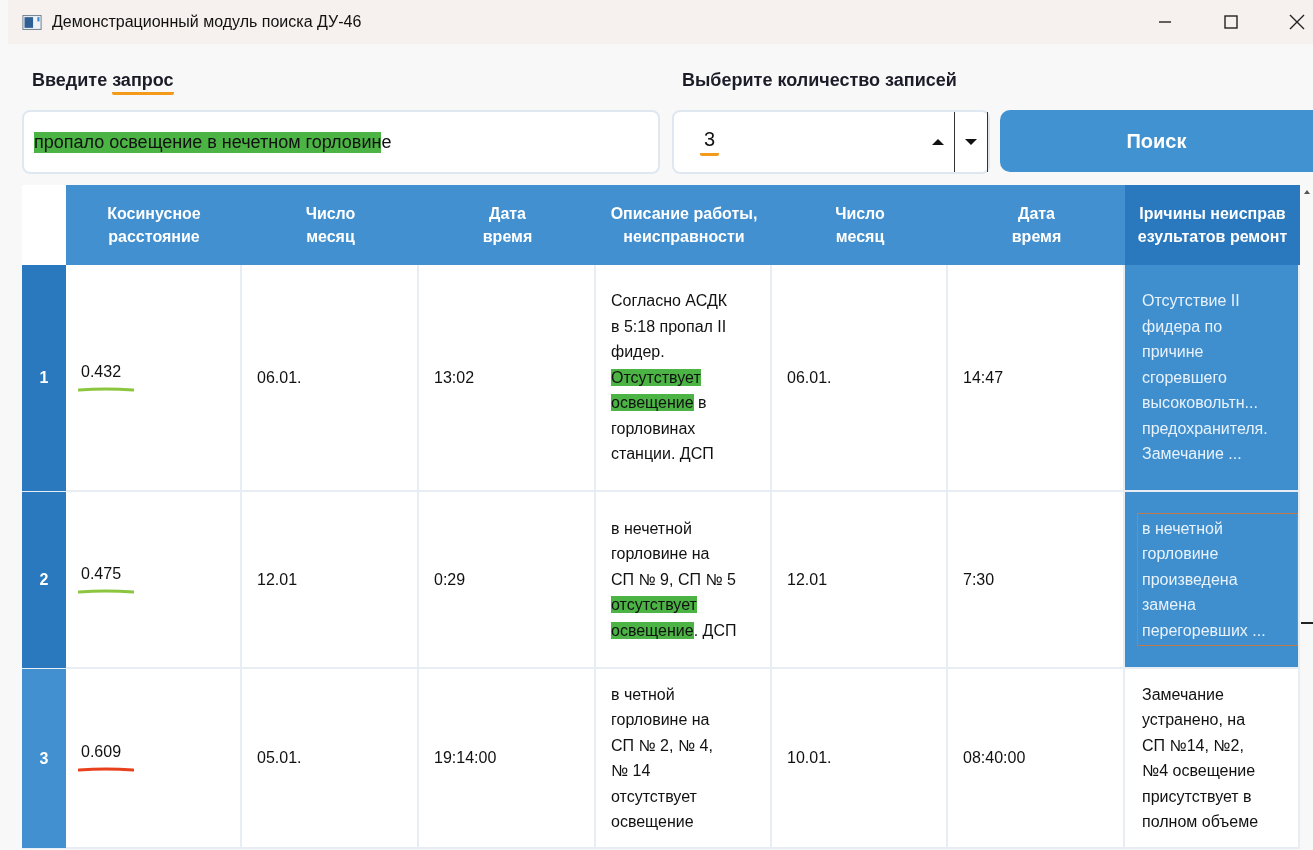  What do you see at coordinates (820, 81) in the screenshot?
I see `count-label: Выберите количество записей` at bounding box center [820, 81].